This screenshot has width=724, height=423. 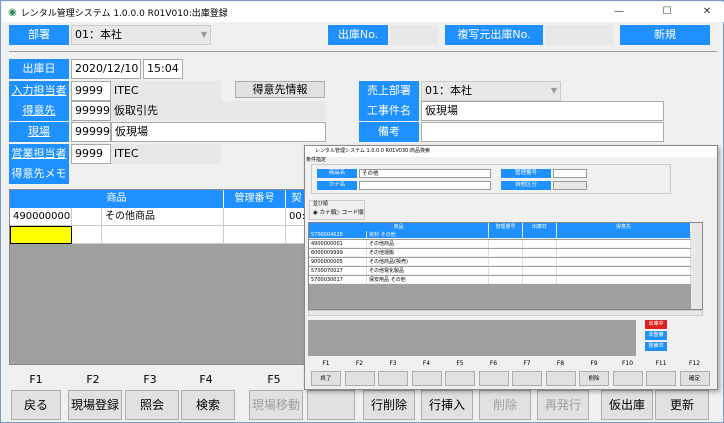 What do you see at coordinates (152, 405) in the screenshot?
I see `fbutton-f3: 照会` at bounding box center [152, 405].